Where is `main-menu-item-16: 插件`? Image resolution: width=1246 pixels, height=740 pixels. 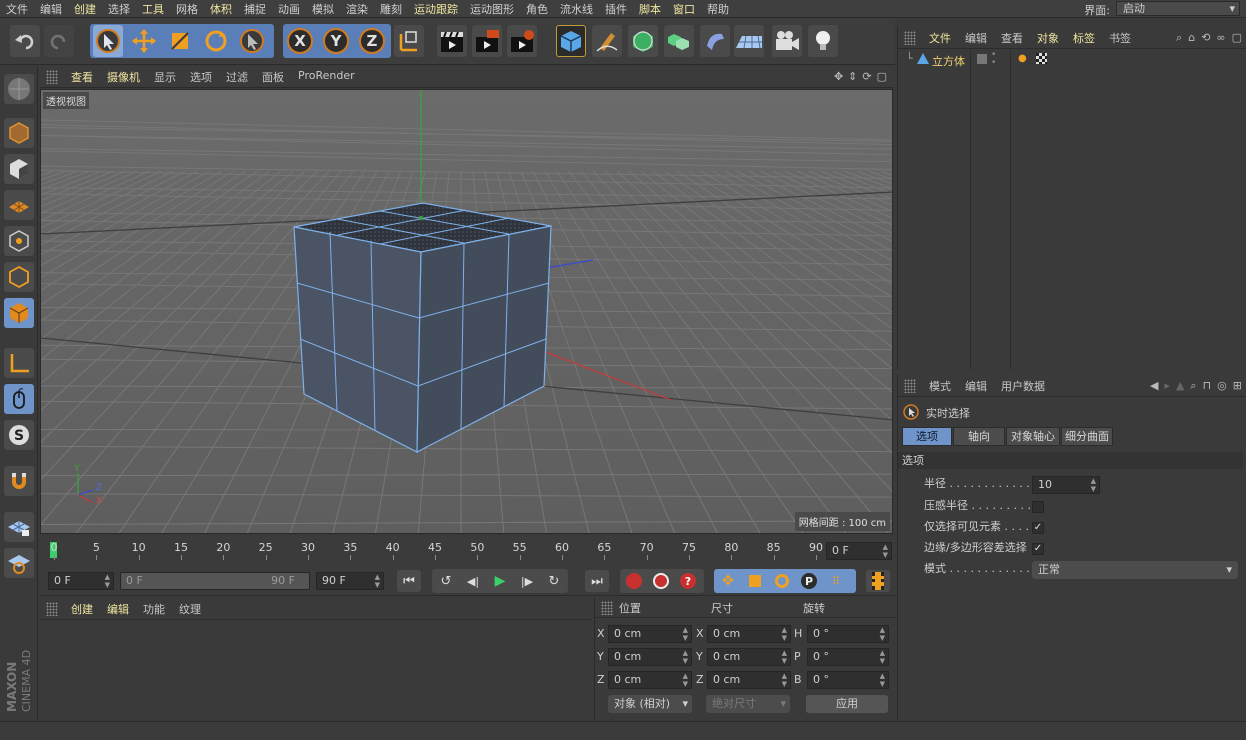 main-menu-item-16: 插件 is located at coordinates (616, 9).